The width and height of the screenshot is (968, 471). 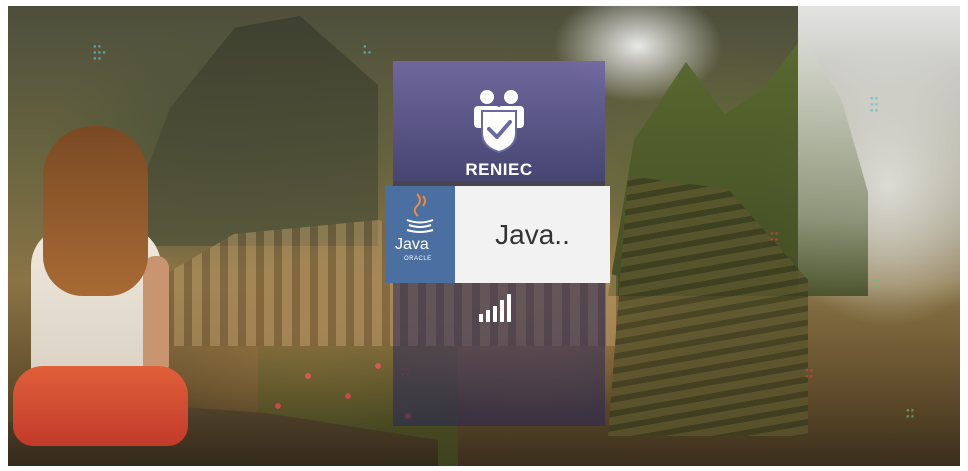 I want to click on signal-bars-icon, so click(x=499, y=307).